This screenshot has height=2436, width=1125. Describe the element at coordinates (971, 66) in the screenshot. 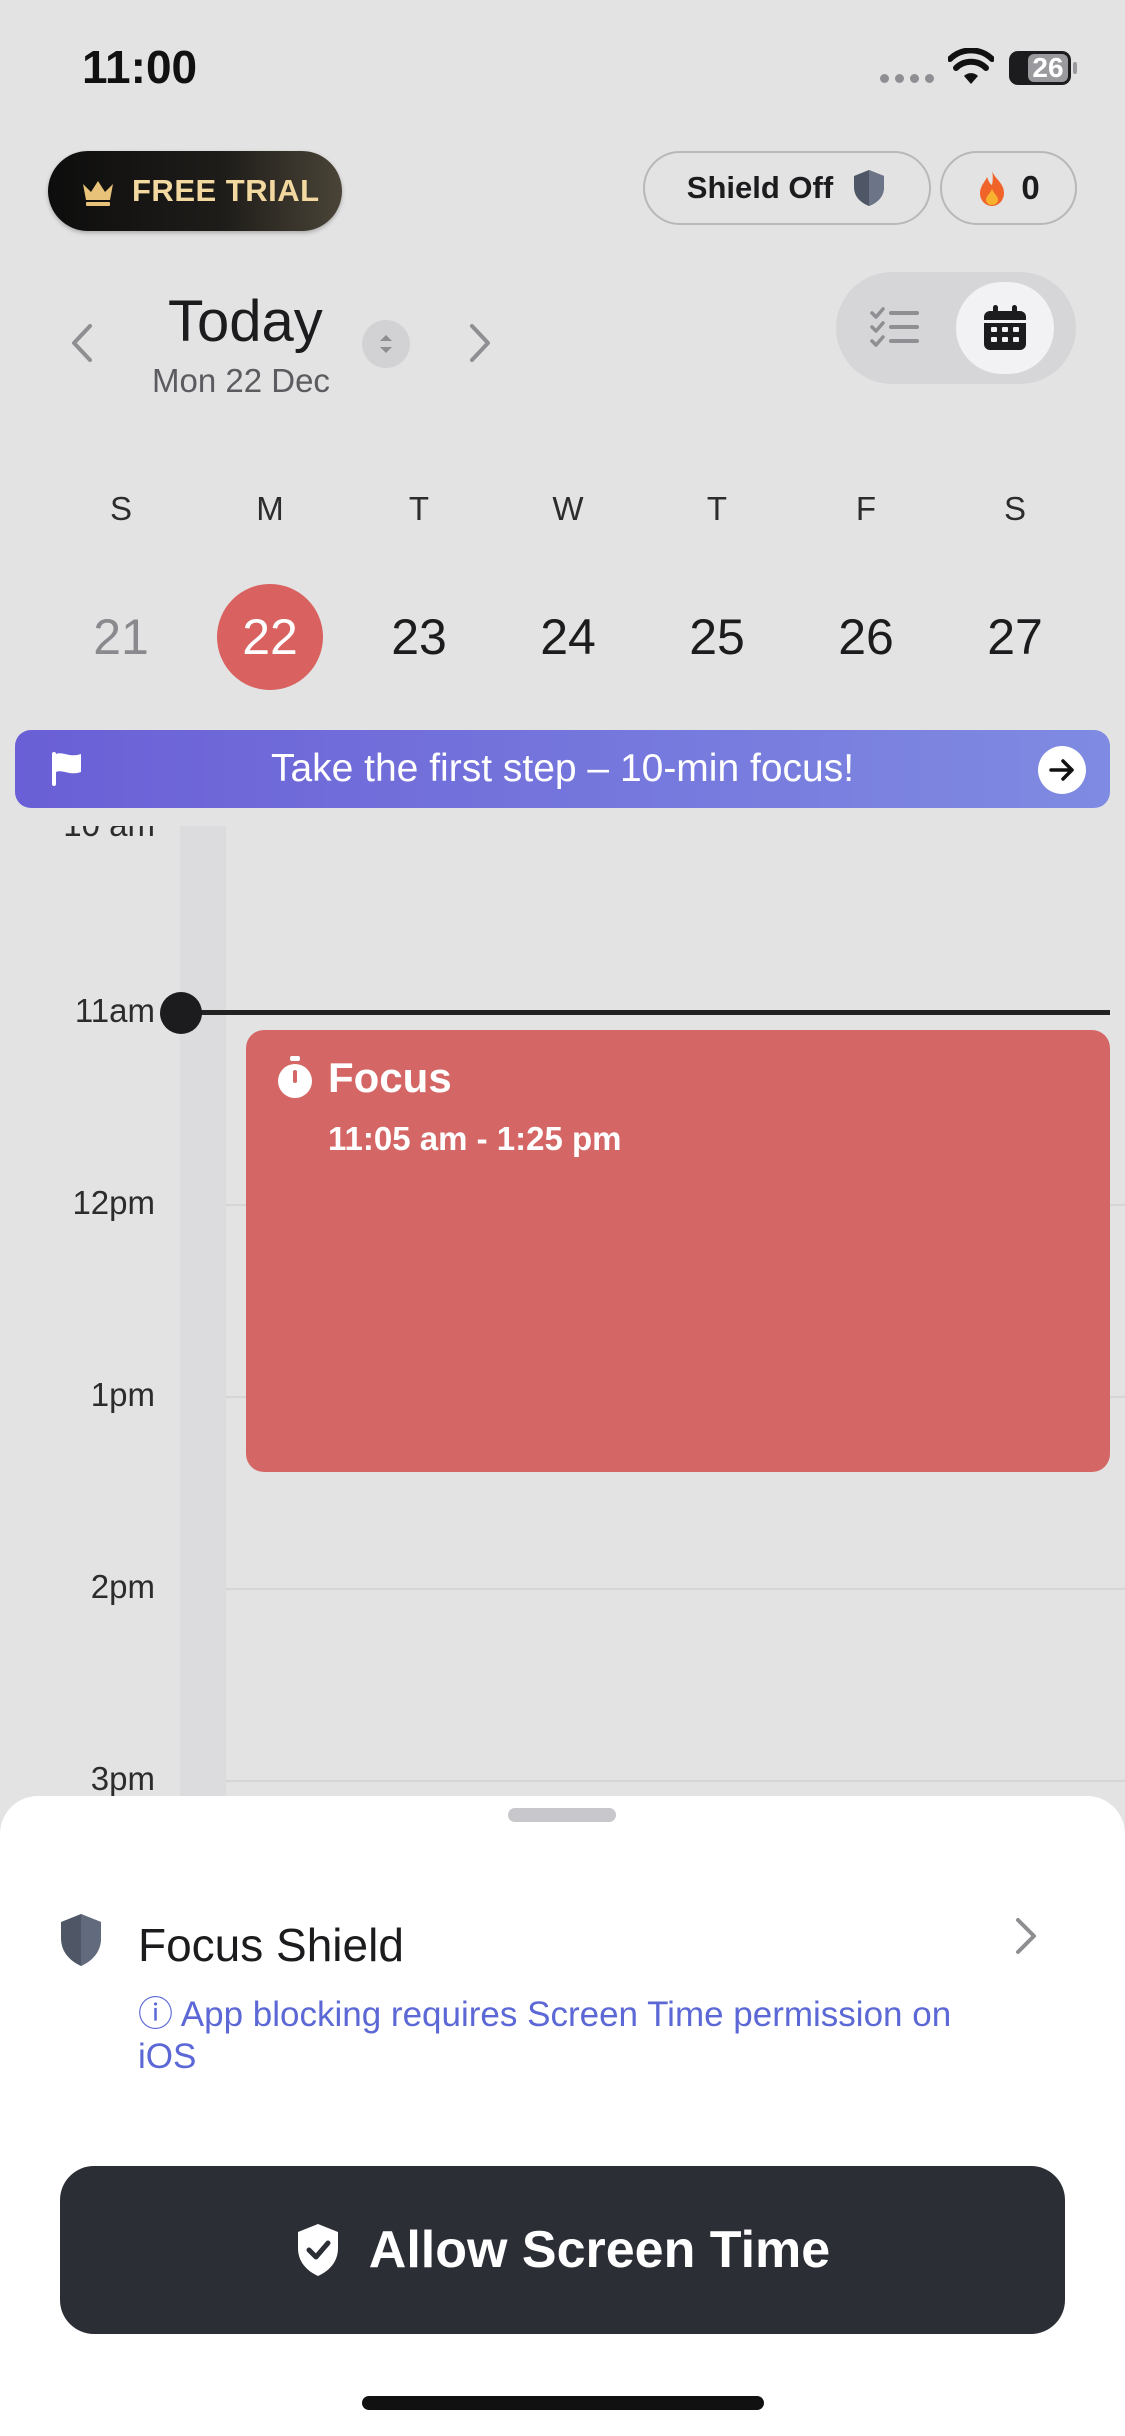

I see `wifi-icon` at that location.